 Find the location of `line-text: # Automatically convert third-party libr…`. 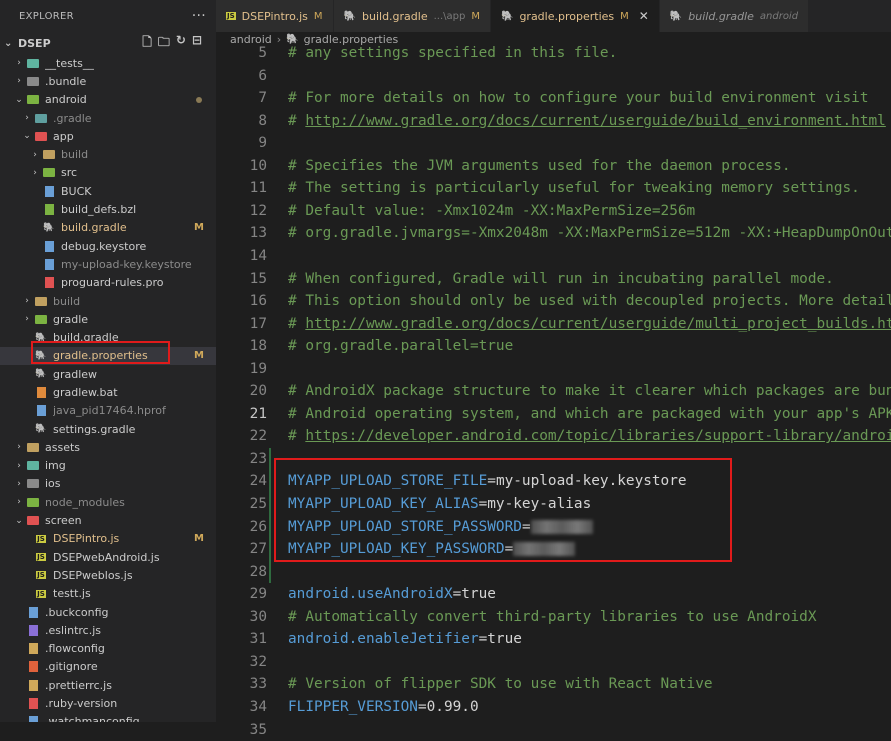

line-text: # Automatically convert third-party libr… is located at coordinates (552, 617).